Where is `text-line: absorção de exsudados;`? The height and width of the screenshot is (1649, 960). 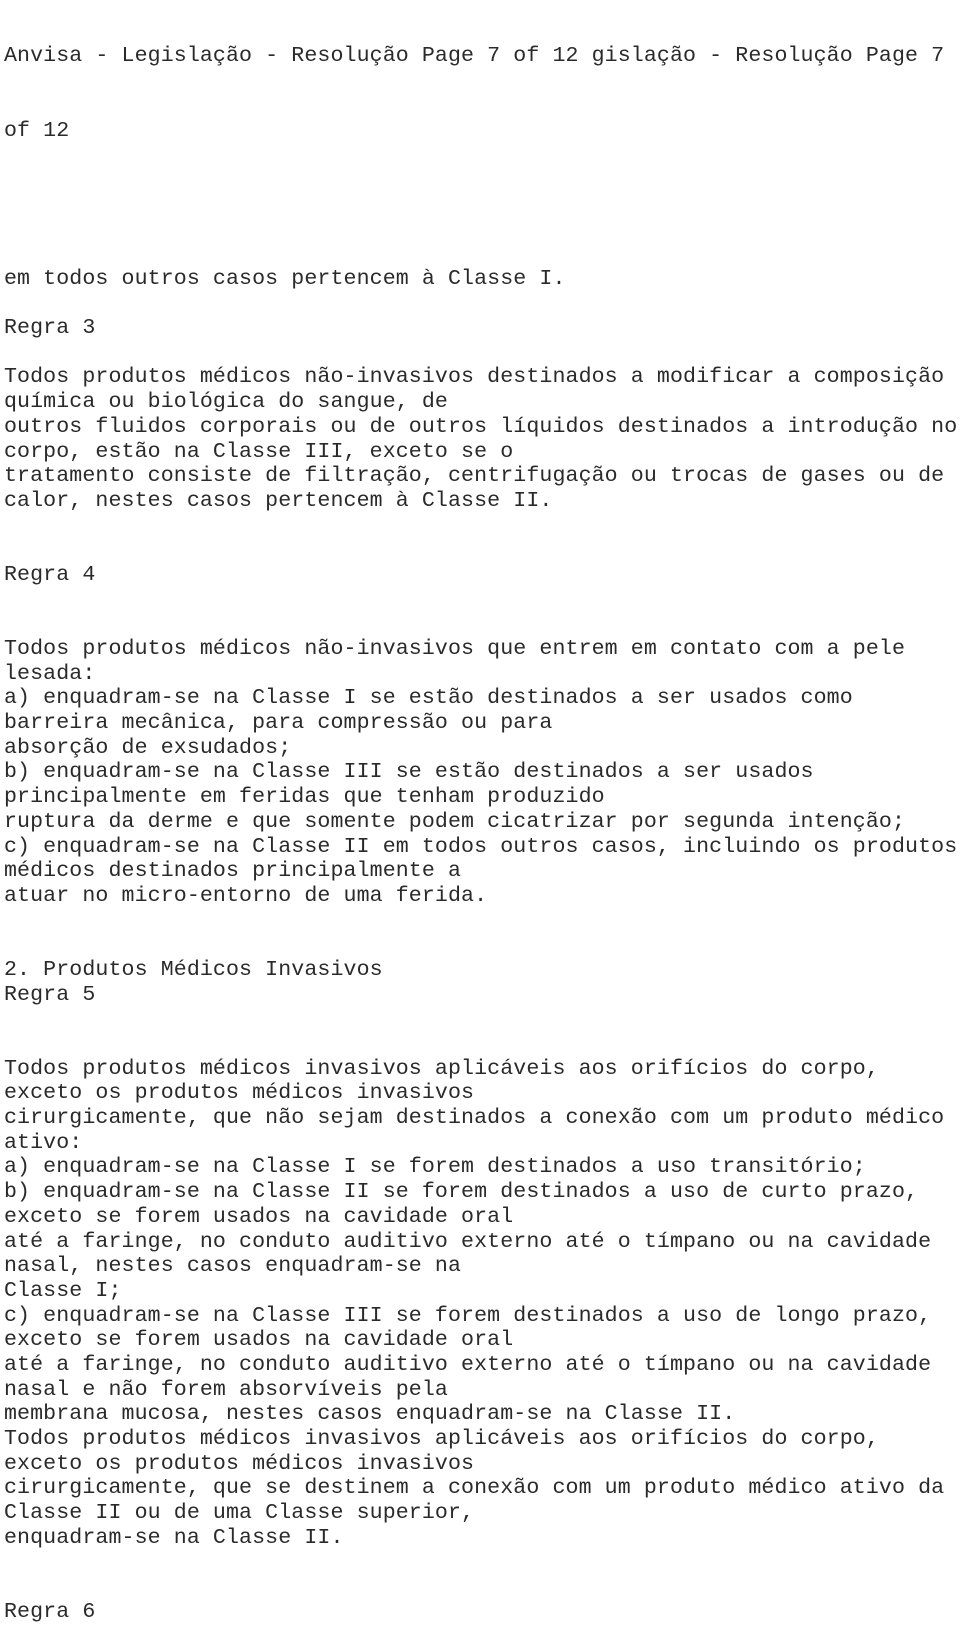 text-line: absorção de exsudados; is located at coordinates (148, 747).